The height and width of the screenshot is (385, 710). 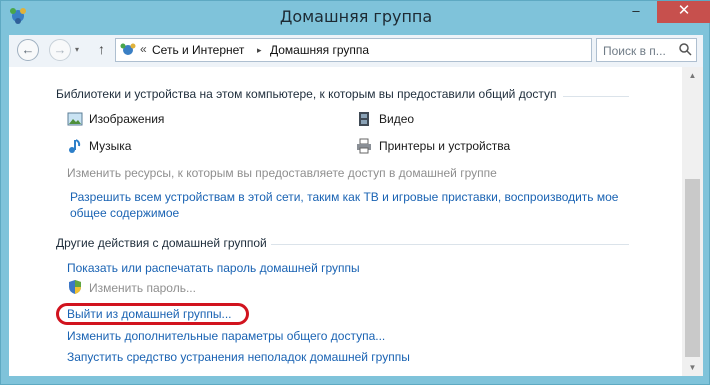 I want to click on title-bar: Домашняя группа – ✕, so click(x=355, y=18).